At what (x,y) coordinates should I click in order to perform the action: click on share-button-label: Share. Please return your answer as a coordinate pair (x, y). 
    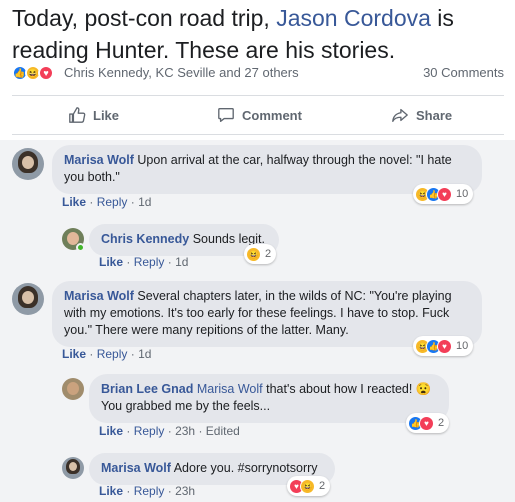
    Looking at the image, I should click on (434, 115).